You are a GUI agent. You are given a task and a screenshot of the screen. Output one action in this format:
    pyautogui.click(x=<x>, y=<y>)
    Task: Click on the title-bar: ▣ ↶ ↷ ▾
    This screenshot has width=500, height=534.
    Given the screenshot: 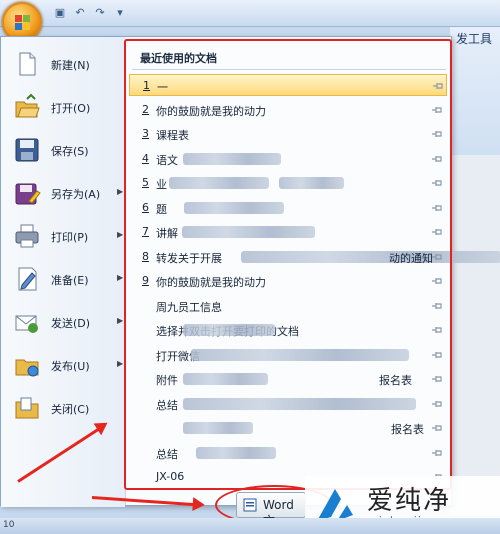 What is the action you would take?
    pyautogui.click(x=250, y=13)
    